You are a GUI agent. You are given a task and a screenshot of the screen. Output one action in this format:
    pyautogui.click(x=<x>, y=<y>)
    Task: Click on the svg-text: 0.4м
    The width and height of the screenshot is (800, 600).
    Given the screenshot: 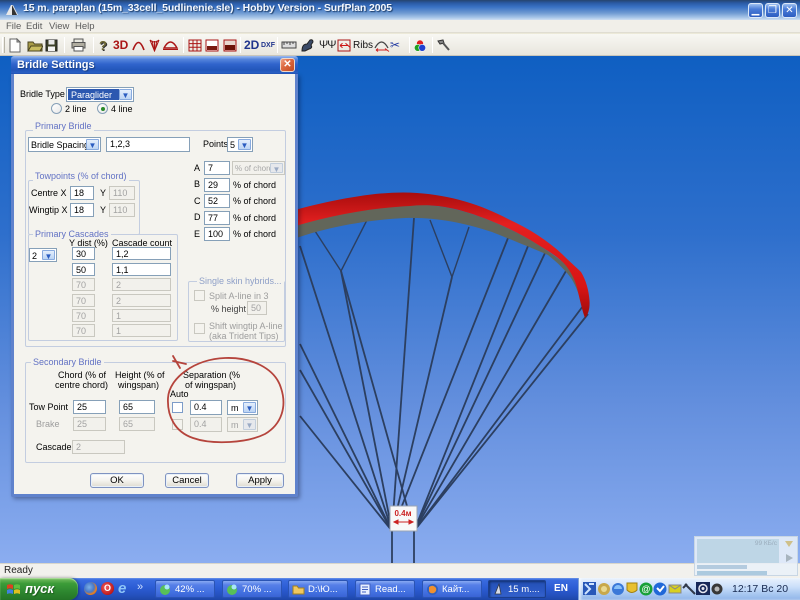 What is the action you would take?
    pyautogui.click(x=402, y=513)
    